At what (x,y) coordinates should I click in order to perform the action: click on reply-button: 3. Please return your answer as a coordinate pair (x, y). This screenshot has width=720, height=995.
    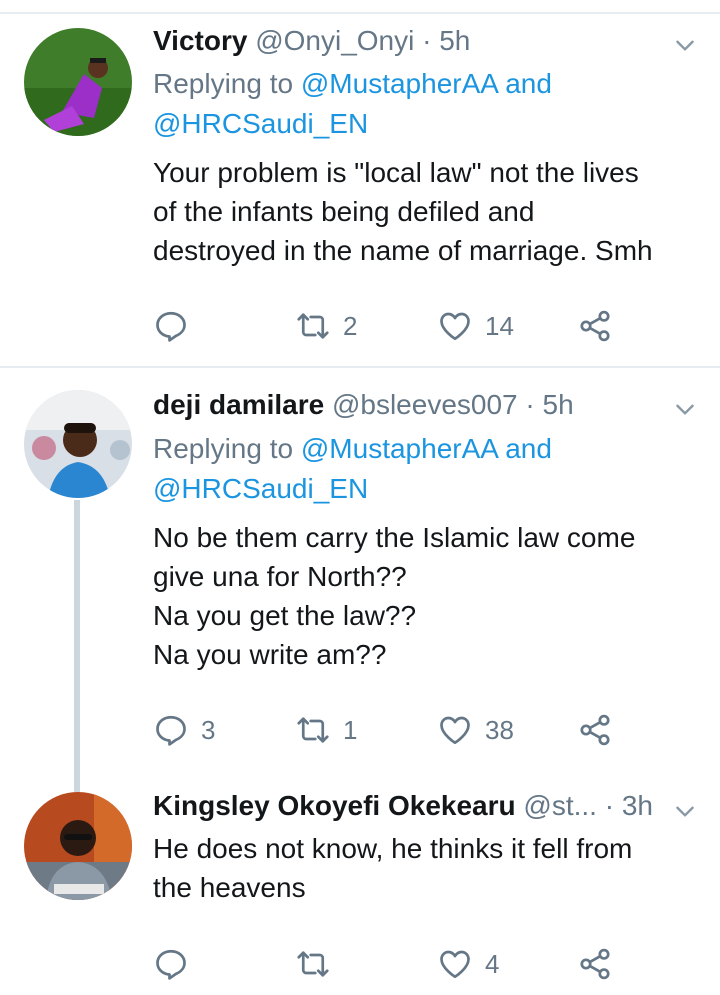
    Looking at the image, I should click on (184, 730).